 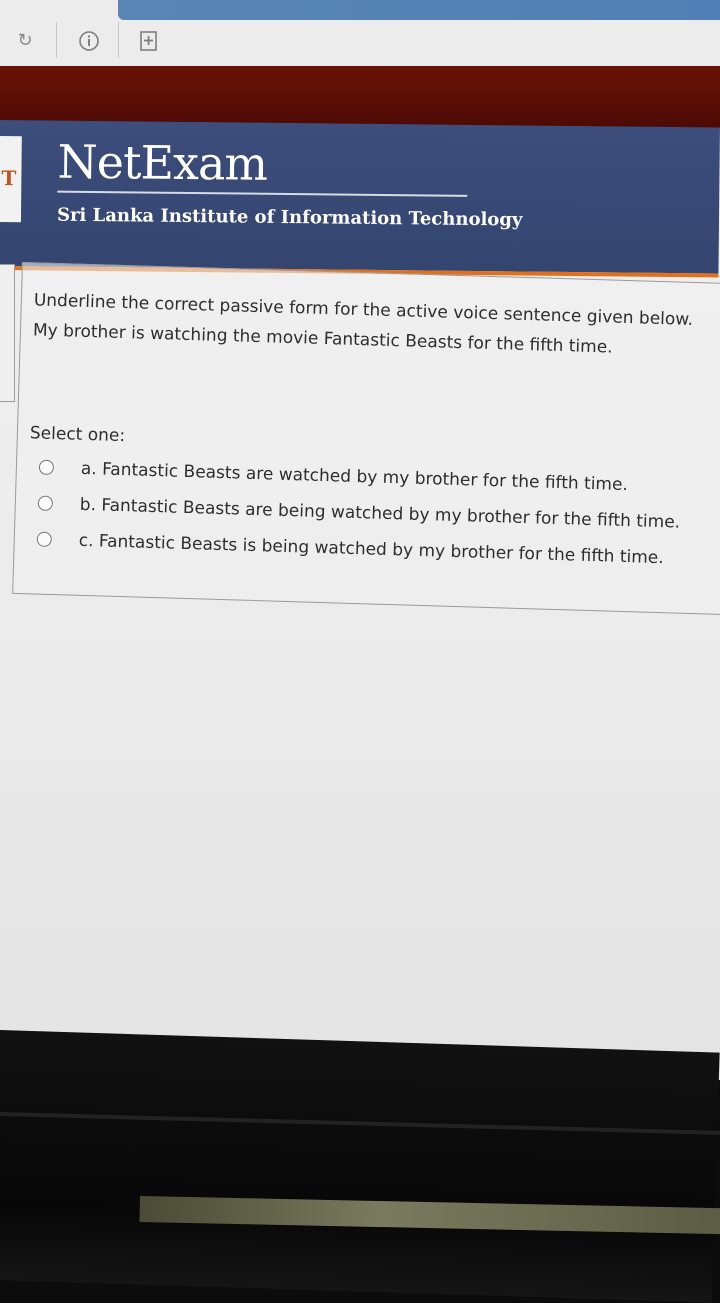 I want to click on brand-underline, so click(x=262, y=193).